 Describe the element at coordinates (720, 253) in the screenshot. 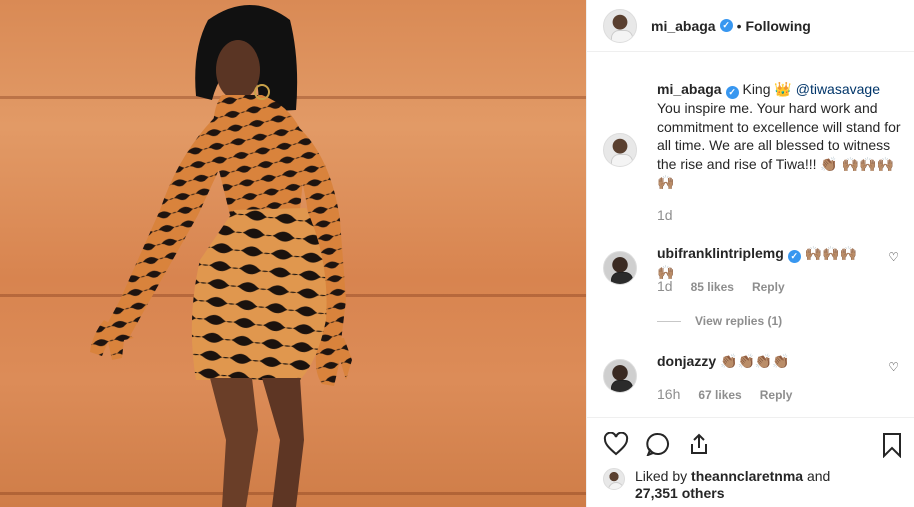

I see `commenter-username: ubifranklintriplemg` at that location.